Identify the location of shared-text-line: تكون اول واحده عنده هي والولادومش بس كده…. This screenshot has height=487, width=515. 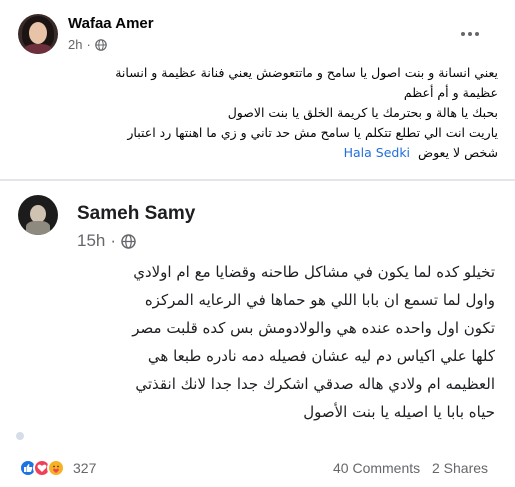
(313, 328).